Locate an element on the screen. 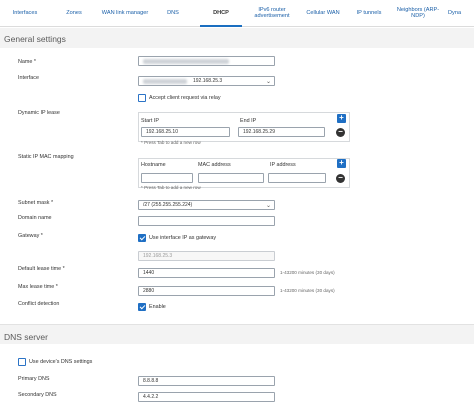 This screenshot has height=409, width=474. use-device-dns-checkbox is located at coordinates (22, 362).